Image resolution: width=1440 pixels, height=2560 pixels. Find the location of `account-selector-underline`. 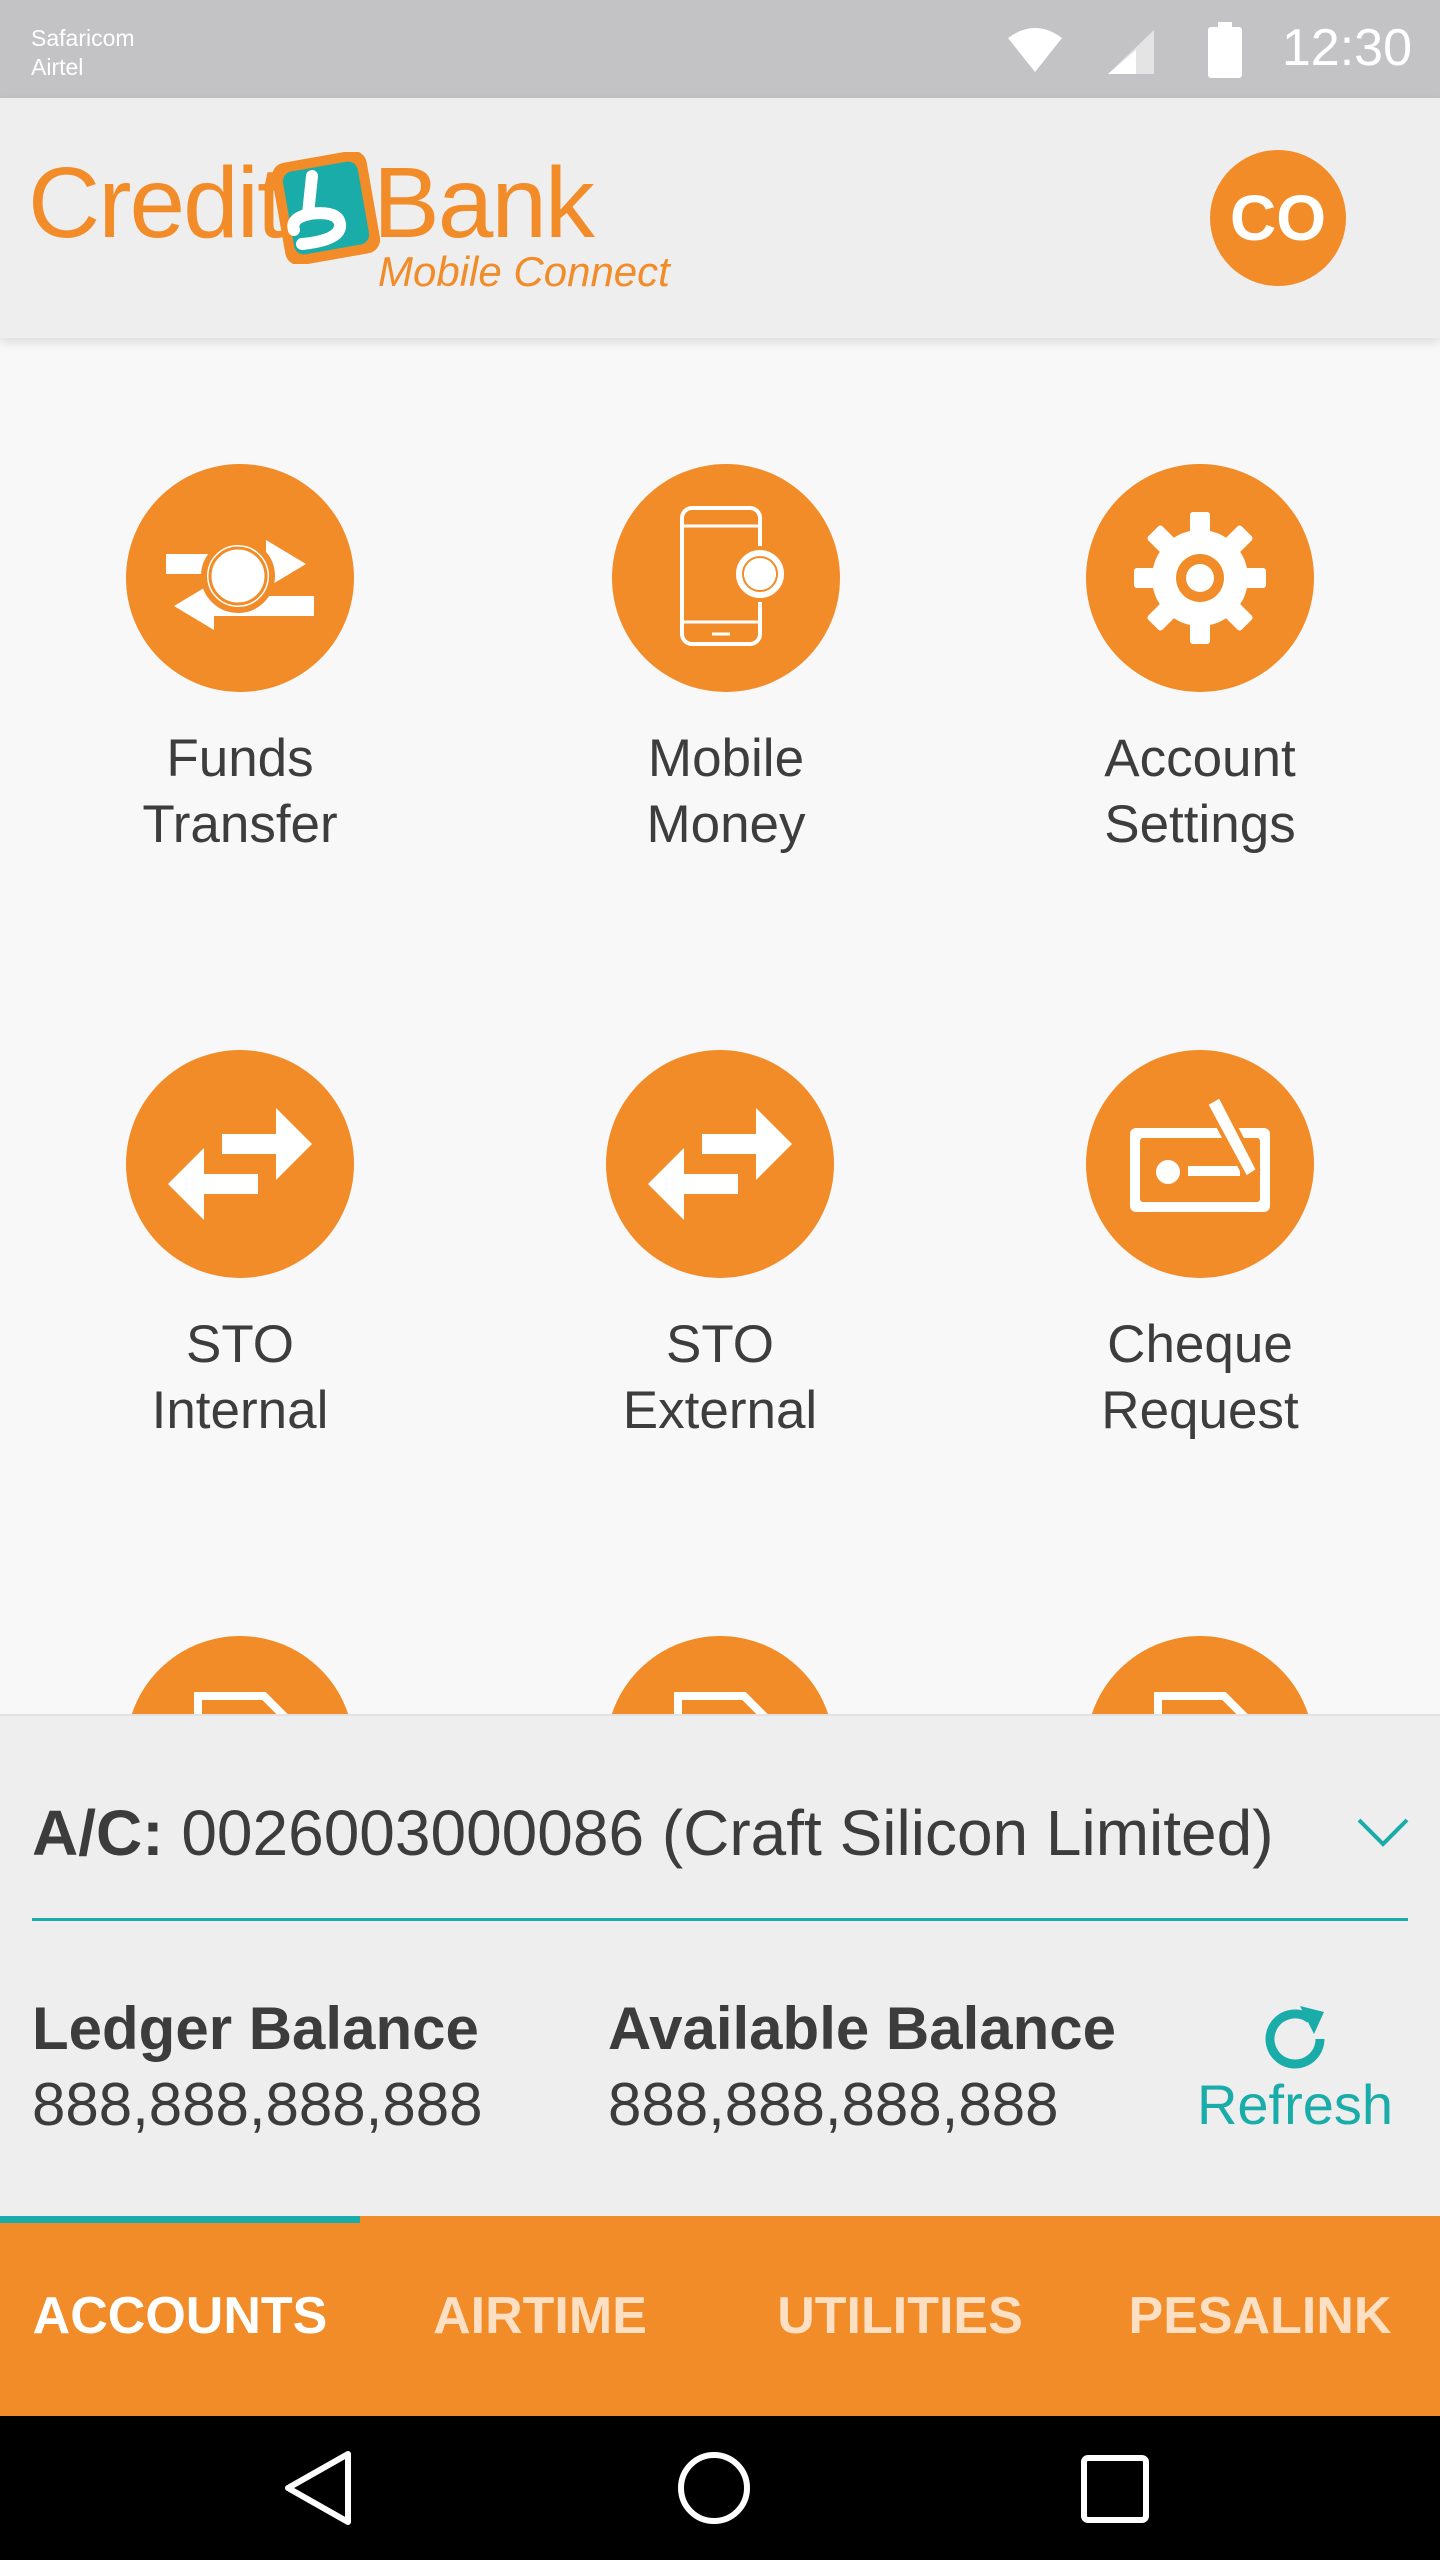

account-selector-underline is located at coordinates (720, 1919).